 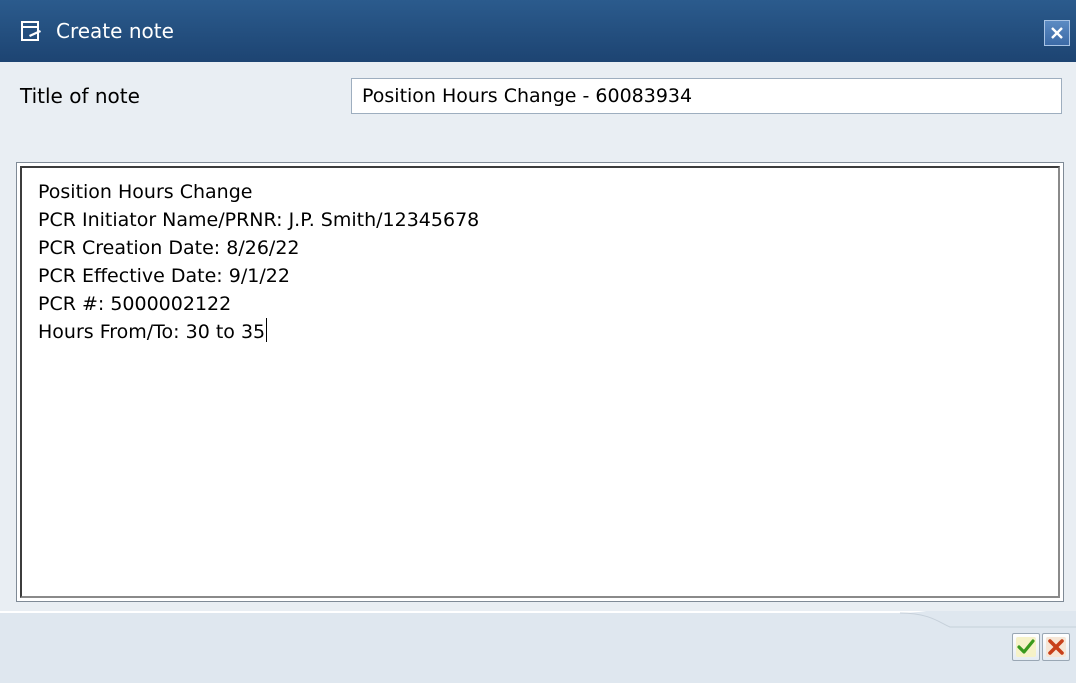 I want to click on note-line-cursor-row: Hours From/To: 30 to 35, so click(x=540, y=332).